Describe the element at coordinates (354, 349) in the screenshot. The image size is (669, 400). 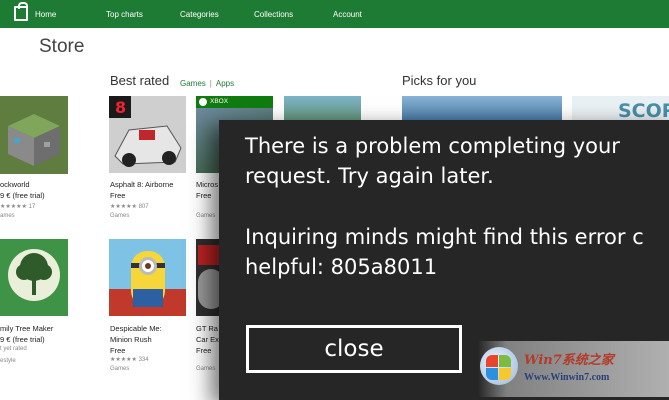
I see `close-button: close` at that location.